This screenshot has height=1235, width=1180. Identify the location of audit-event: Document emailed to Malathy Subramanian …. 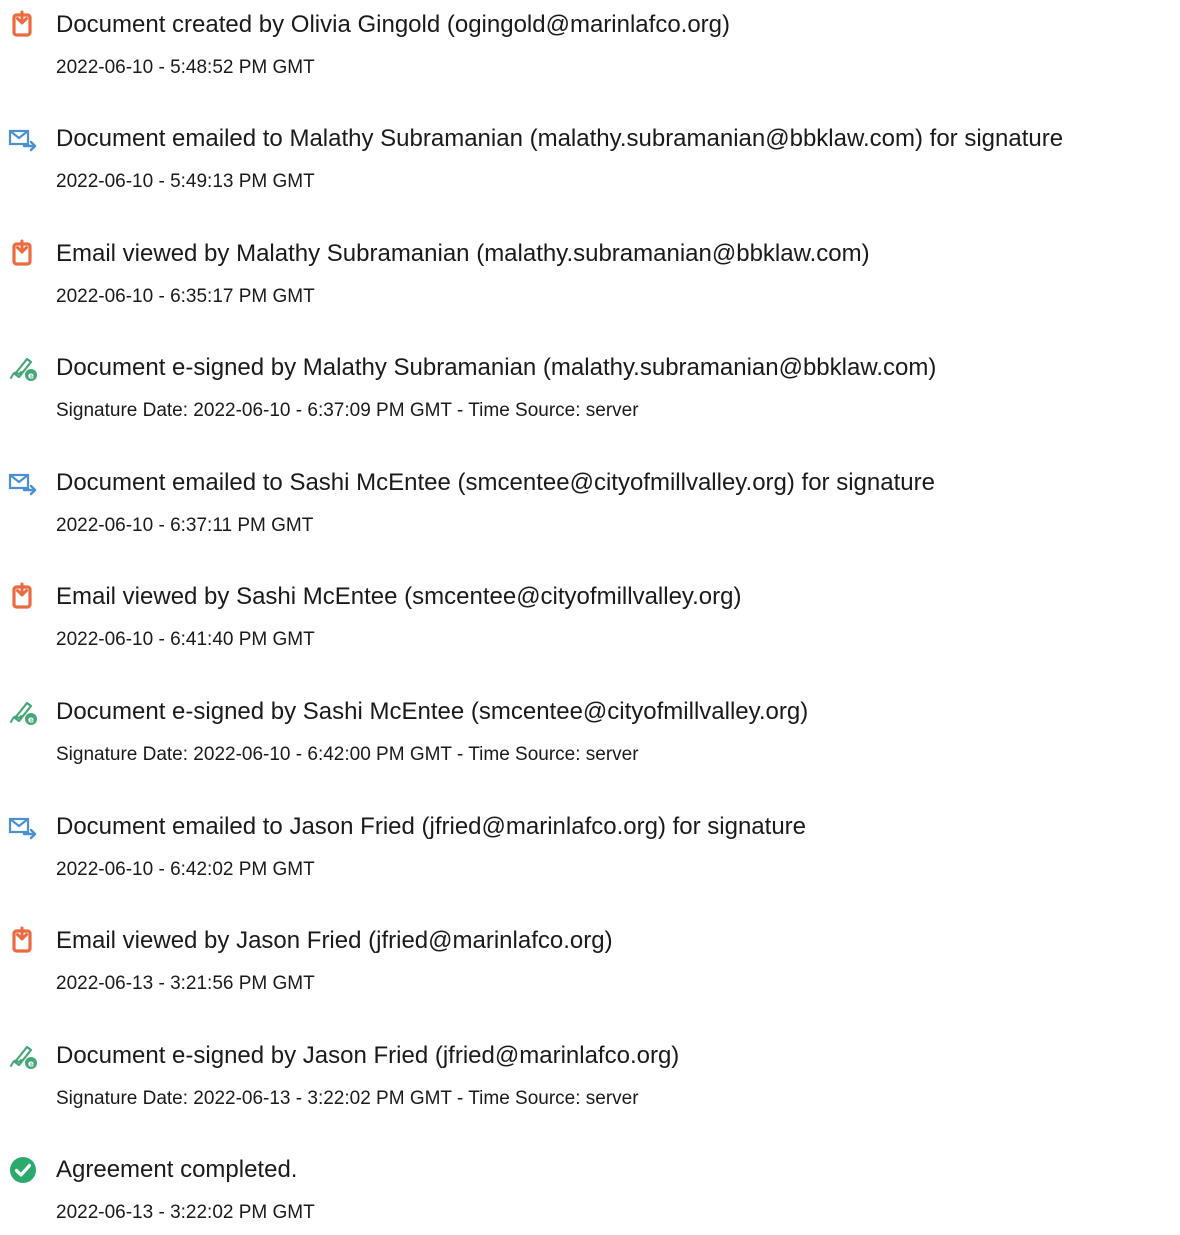
(590, 159).